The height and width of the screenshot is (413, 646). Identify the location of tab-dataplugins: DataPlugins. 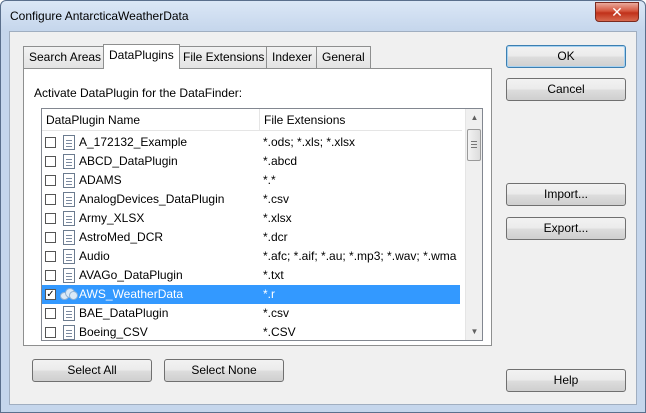
(141, 56).